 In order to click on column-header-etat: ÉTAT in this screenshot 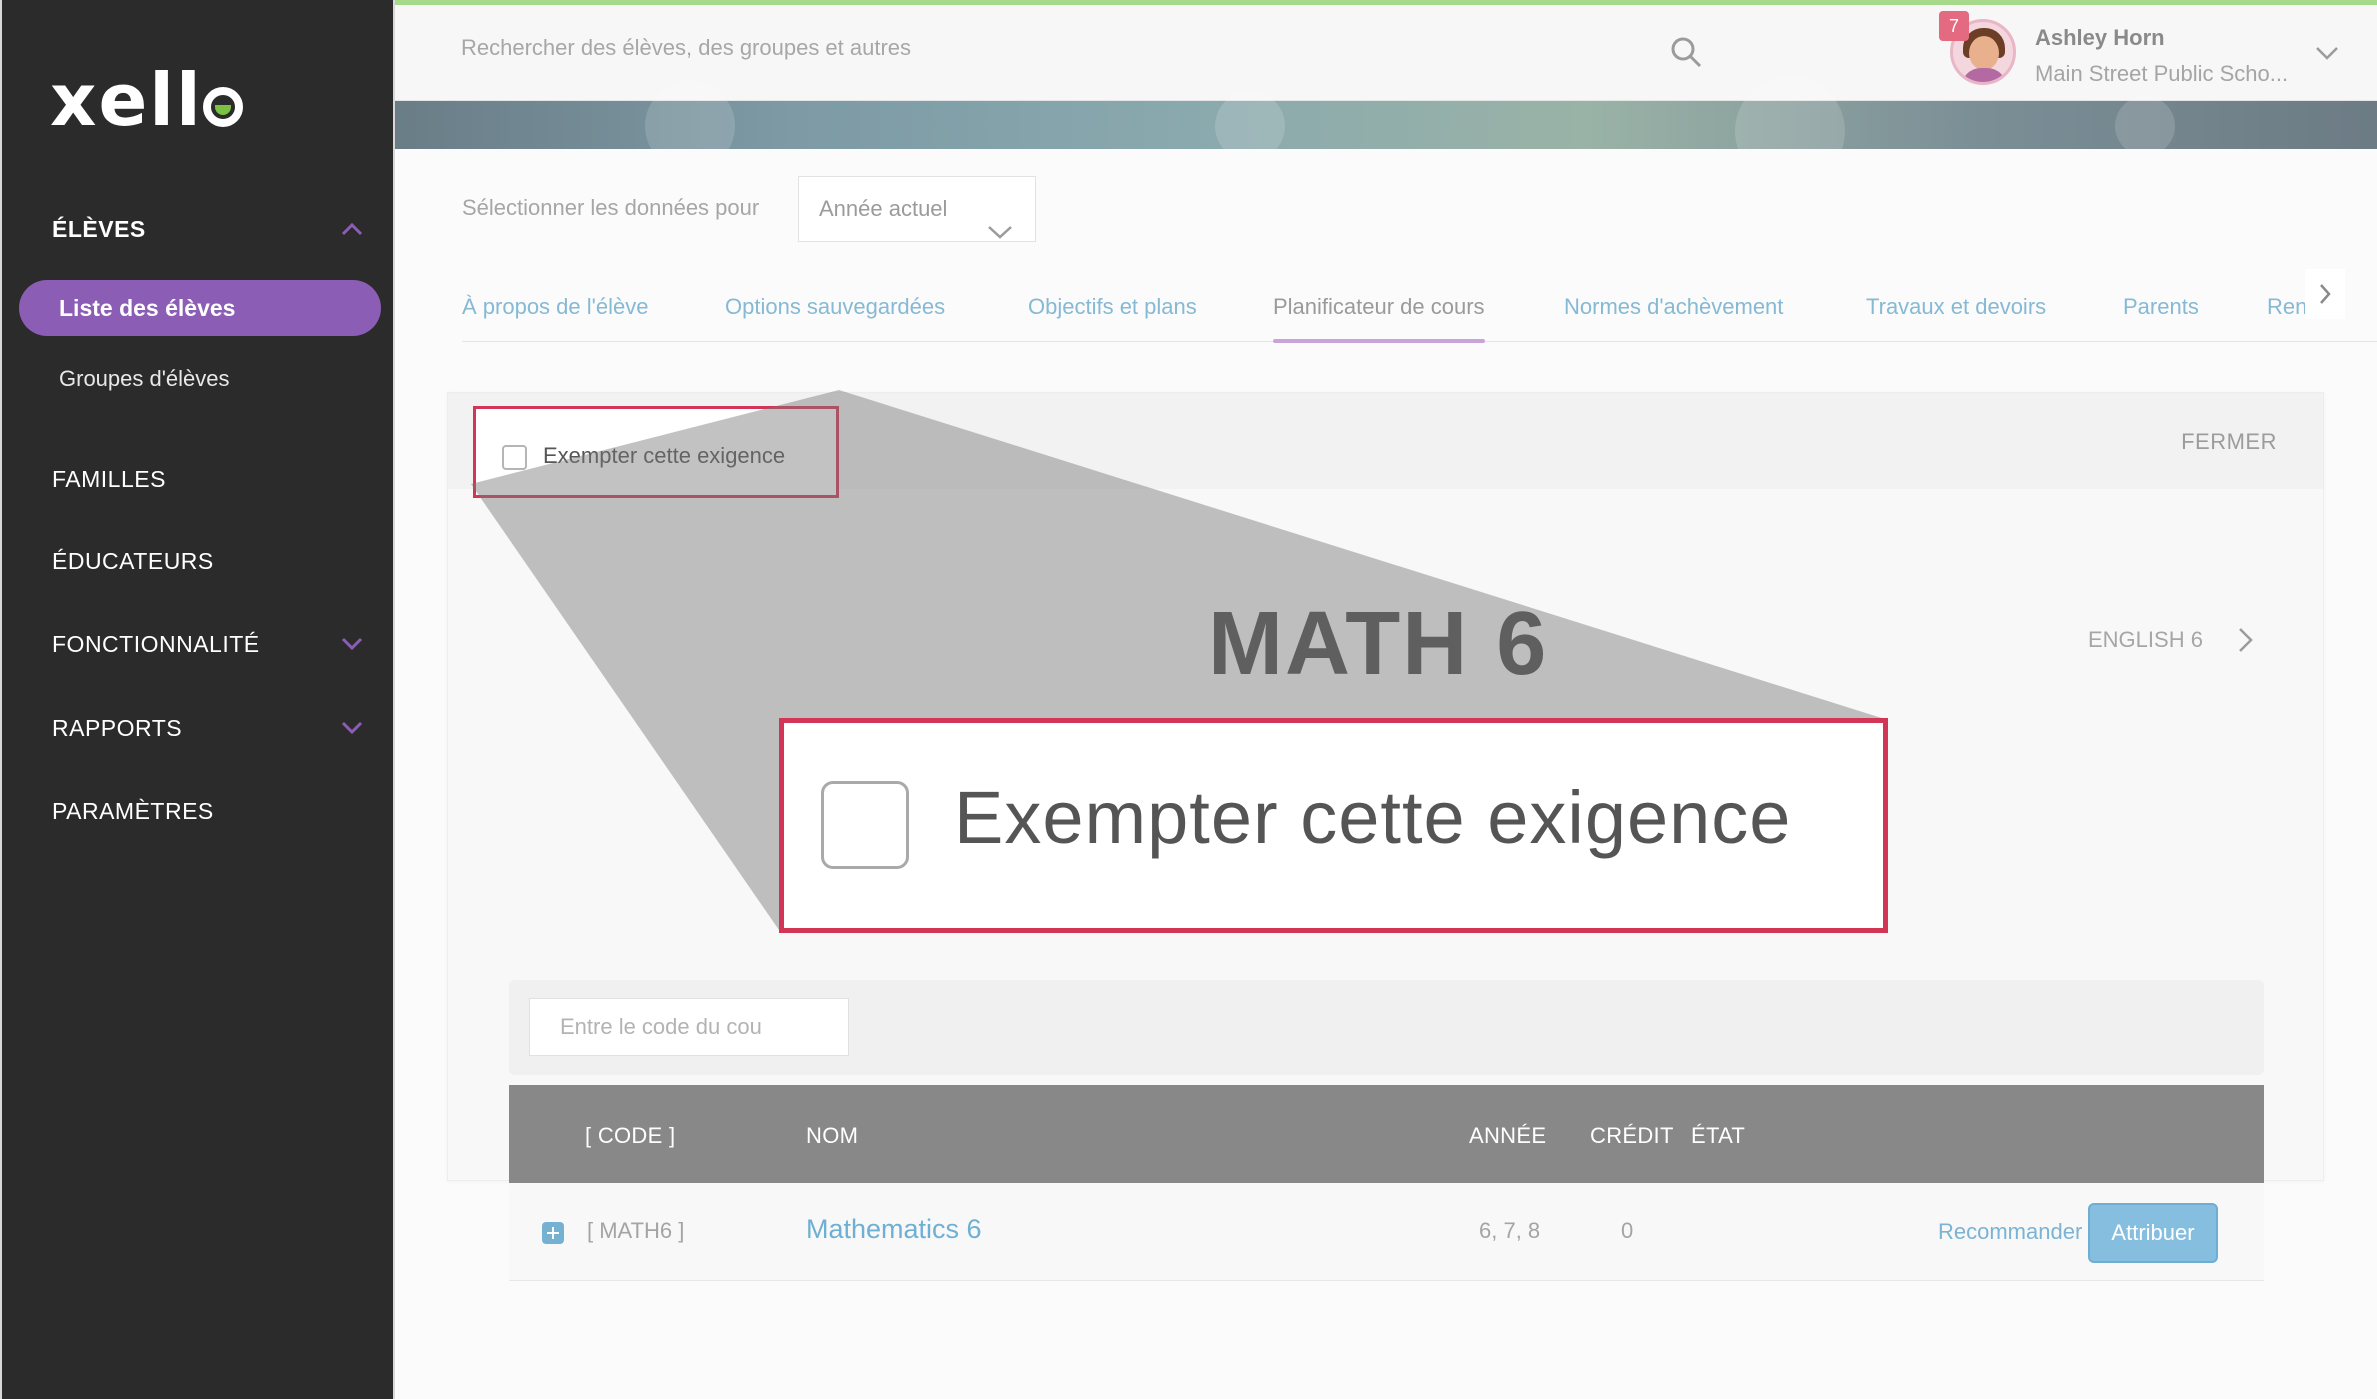, I will do `click(1718, 1136)`.